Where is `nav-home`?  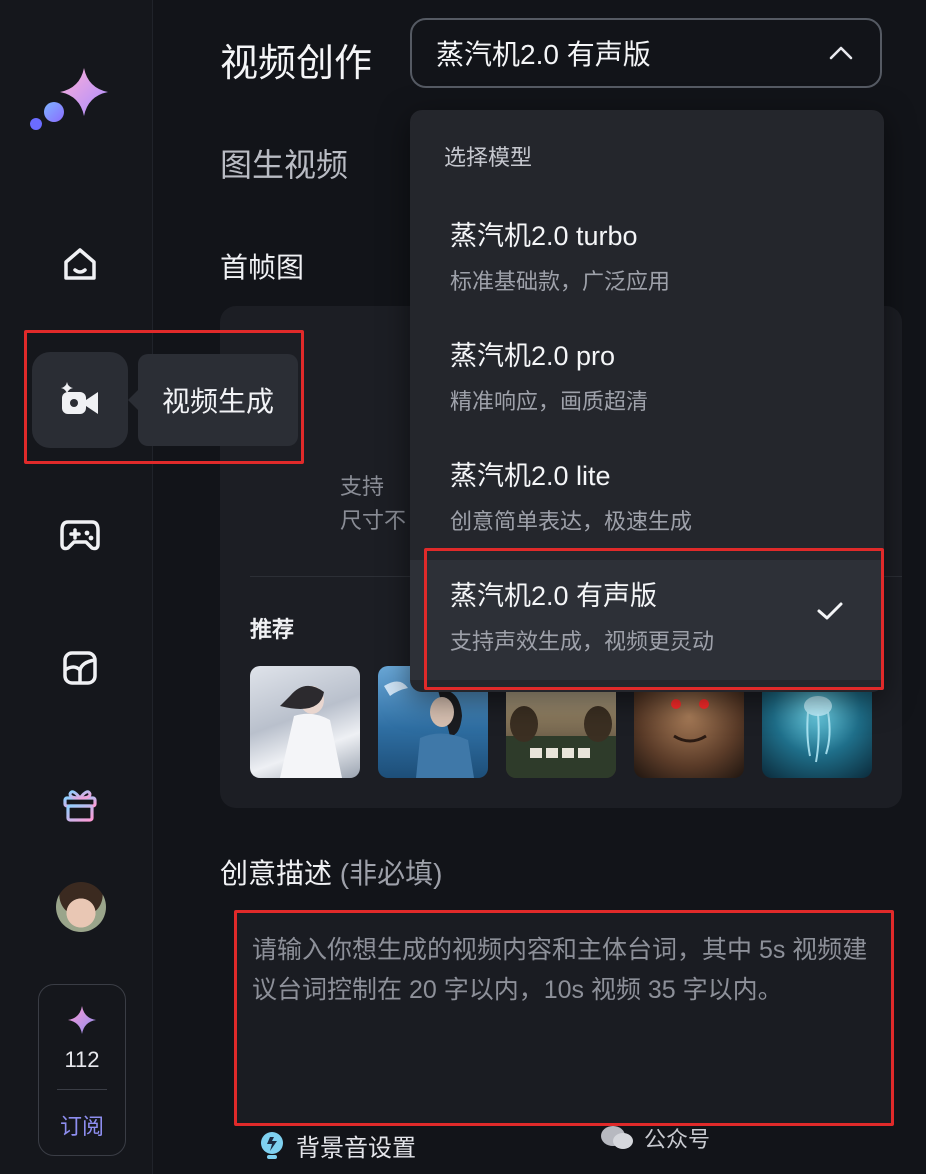
nav-home is located at coordinates (80, 264).